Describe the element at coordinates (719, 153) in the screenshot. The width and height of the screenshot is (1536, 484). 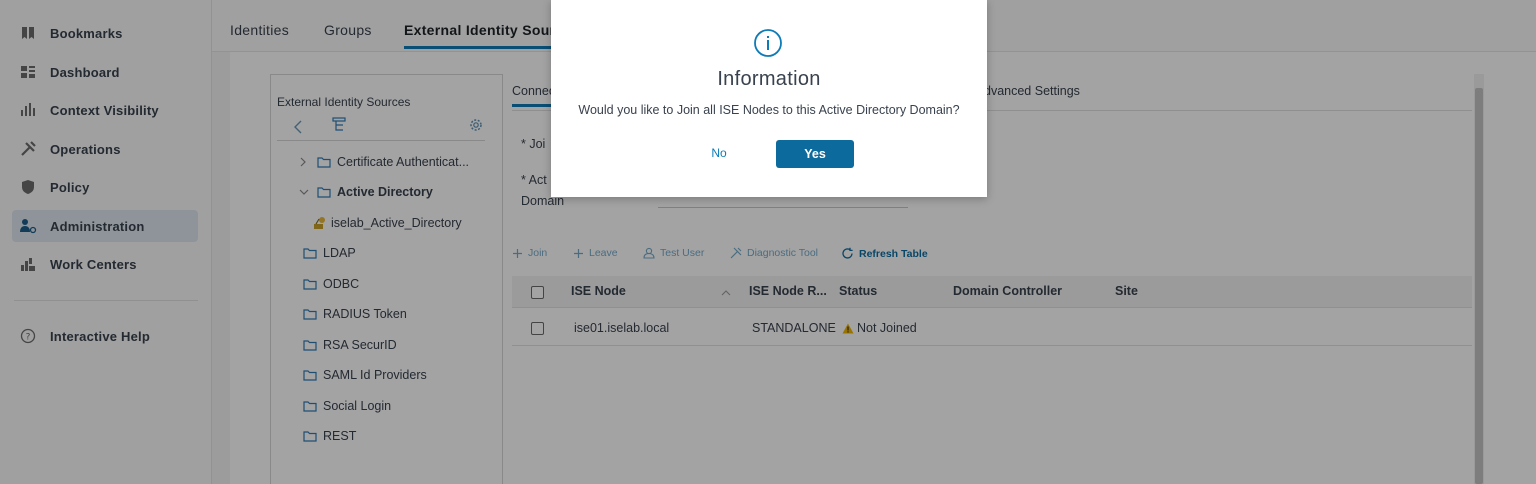
I see `no-button: No` at that location.